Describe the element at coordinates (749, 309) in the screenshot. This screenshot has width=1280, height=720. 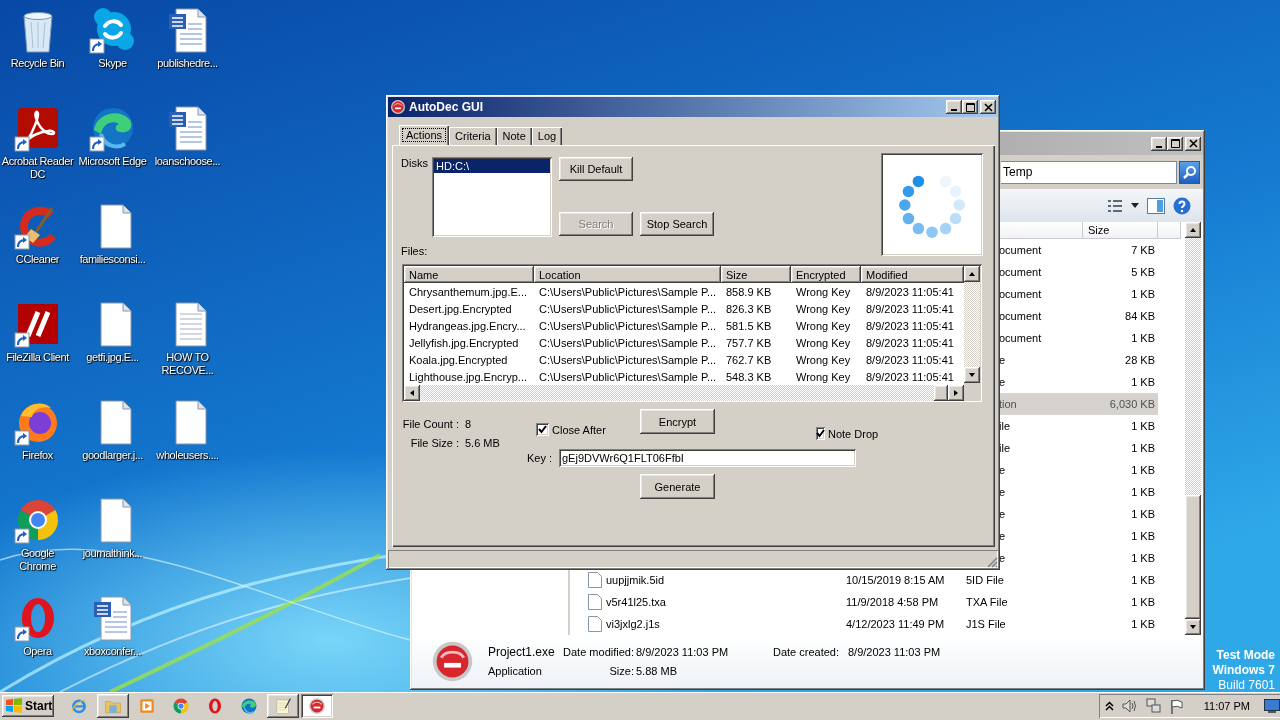
I see `table-cell-text: 826.3 KB` at that location.